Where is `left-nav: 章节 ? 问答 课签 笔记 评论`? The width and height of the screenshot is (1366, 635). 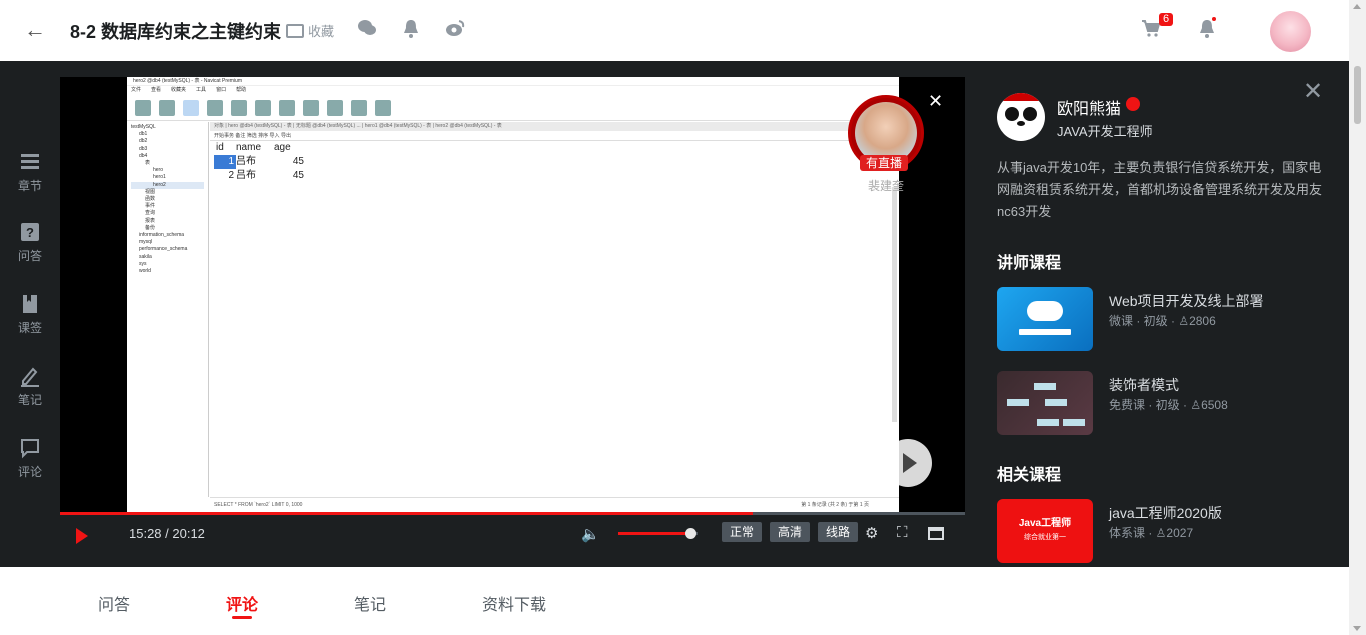 left-nav: 章节 ? 问答 课签 笔记 评论 is located at coordinates (30, 314).